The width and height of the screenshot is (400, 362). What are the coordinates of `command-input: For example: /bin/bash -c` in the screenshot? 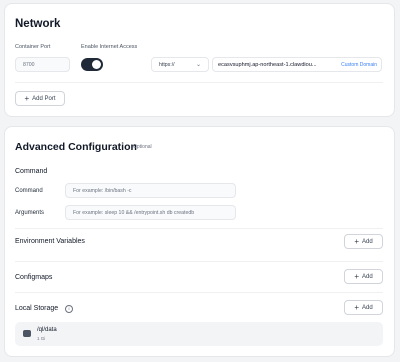 It's located at (150, 190).